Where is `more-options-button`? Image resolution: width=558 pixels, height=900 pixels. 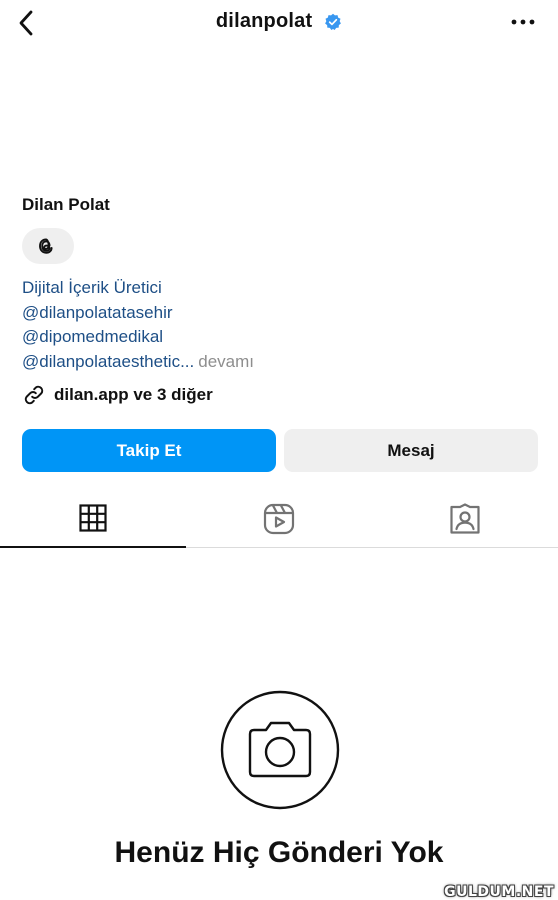 more-options-button is located at coordinates (523, 22).